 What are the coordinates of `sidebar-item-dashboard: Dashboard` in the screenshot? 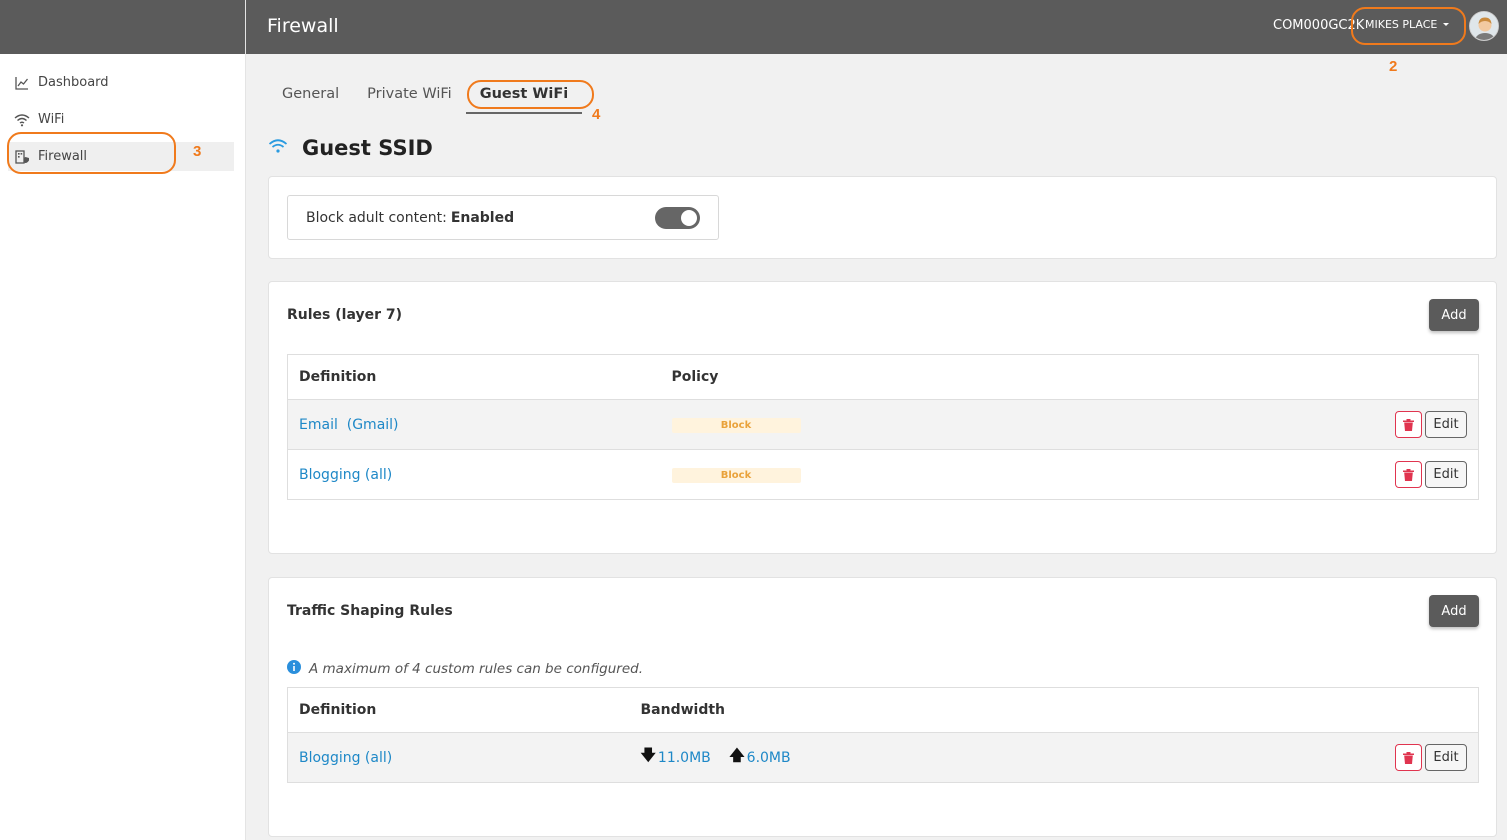 It's located at (121, 82).